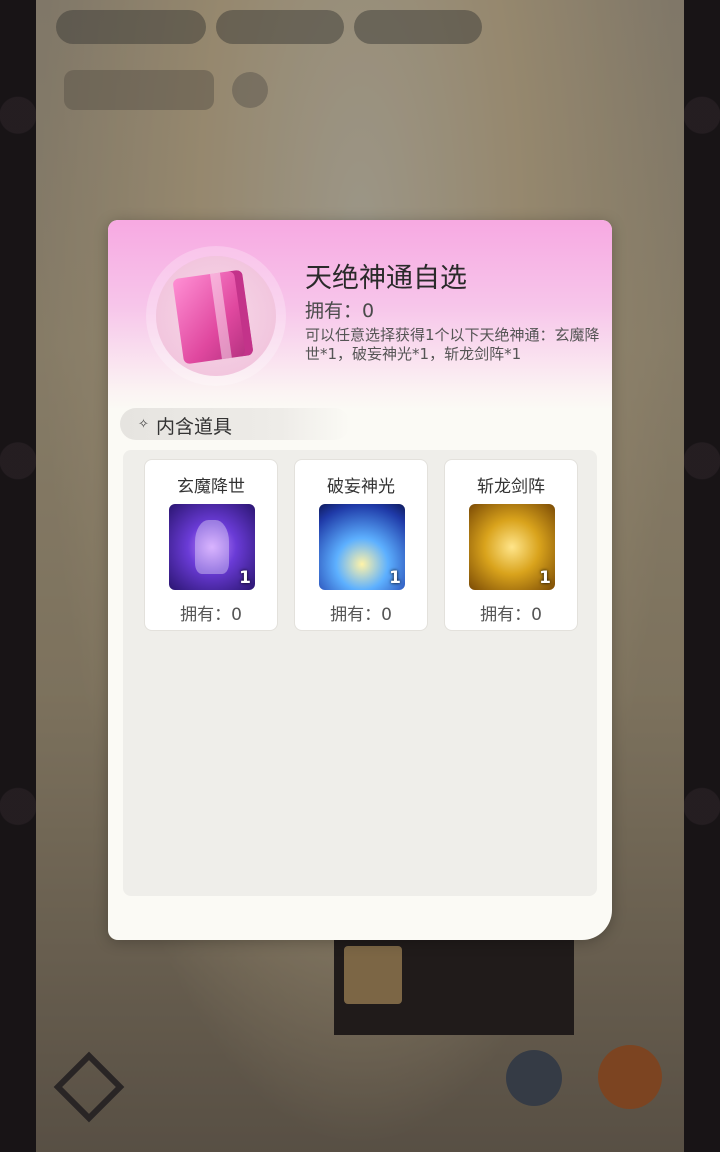 This screenshot has height=1152, width=720. I want to click on section-title: 内含道具, so click(194, 427).